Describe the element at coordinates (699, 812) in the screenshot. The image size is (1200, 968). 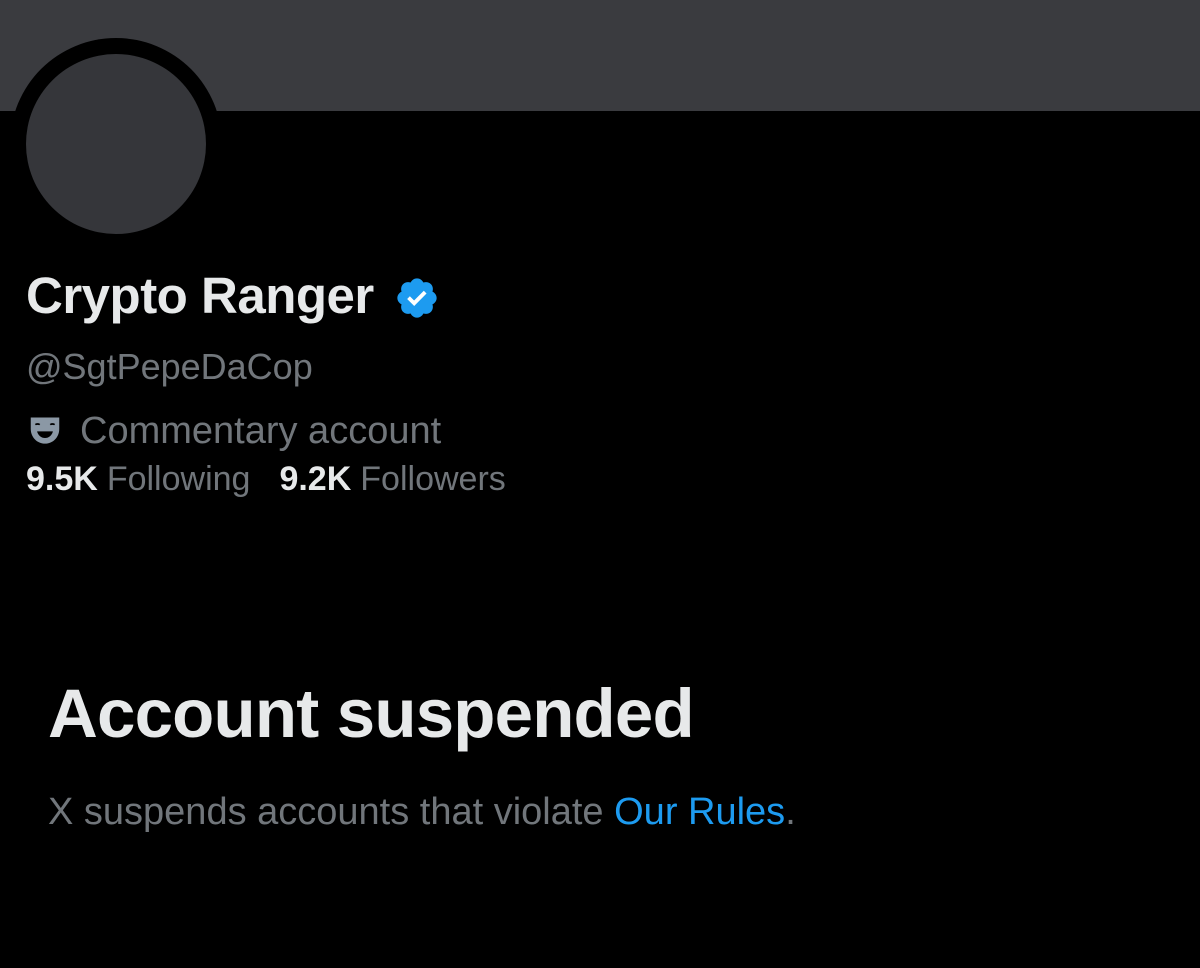
I see `our-rules-link: Our Rules` at that location.